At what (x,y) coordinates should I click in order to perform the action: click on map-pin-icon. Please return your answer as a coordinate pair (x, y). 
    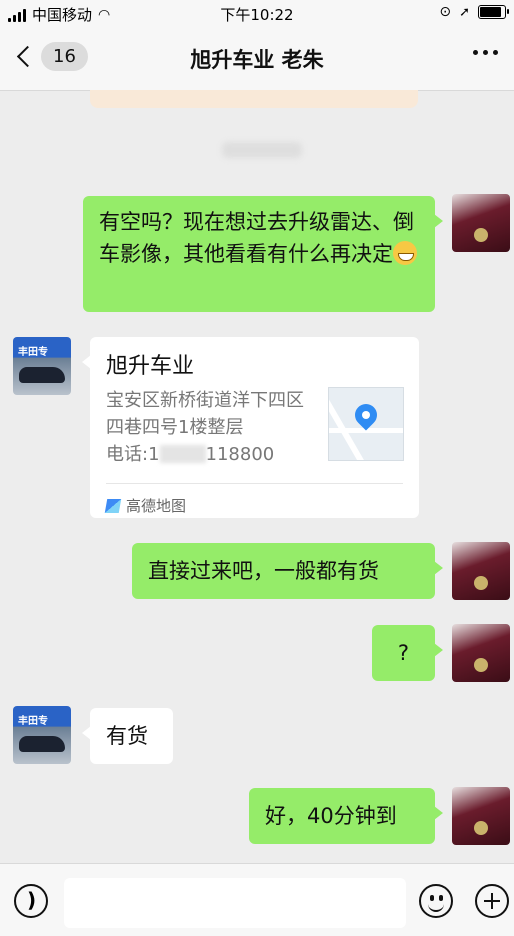
    Looking at the image, I should click on (366, 415).